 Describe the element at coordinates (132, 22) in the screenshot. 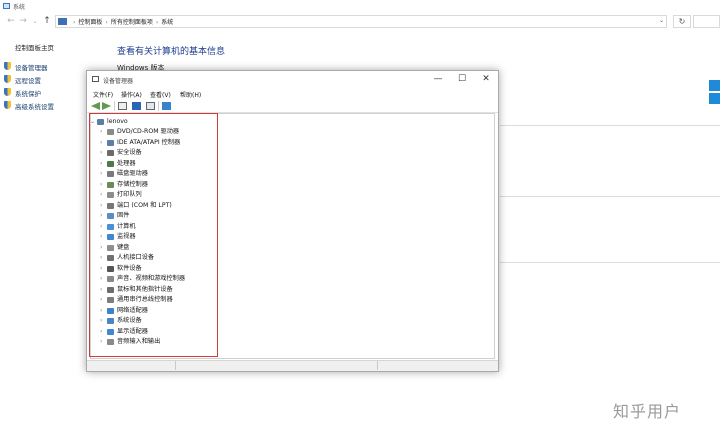

I see `breadcrumb-item: 所有控制面板项` at that location.